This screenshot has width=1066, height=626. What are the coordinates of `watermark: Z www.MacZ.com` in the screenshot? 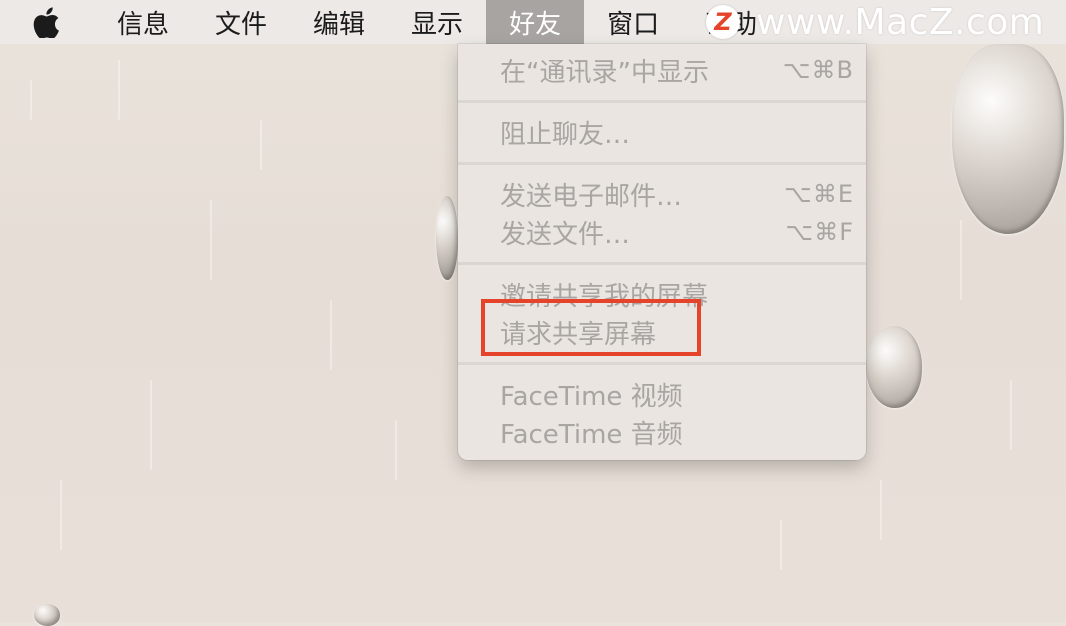 It's located at (875, 22).